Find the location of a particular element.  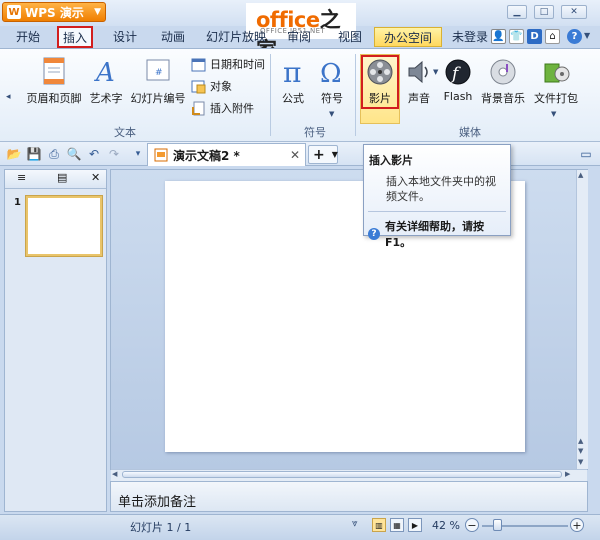

svg-text: Ω is located at coordinates (331, 72).